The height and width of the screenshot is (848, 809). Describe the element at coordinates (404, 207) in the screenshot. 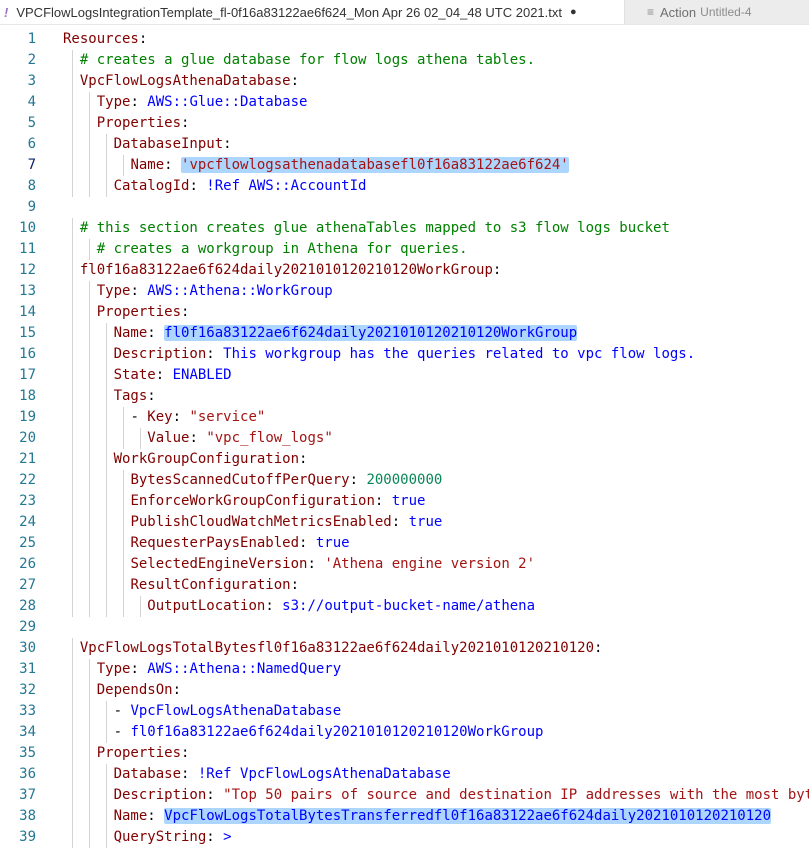

I see `code-line: 9` at that location.